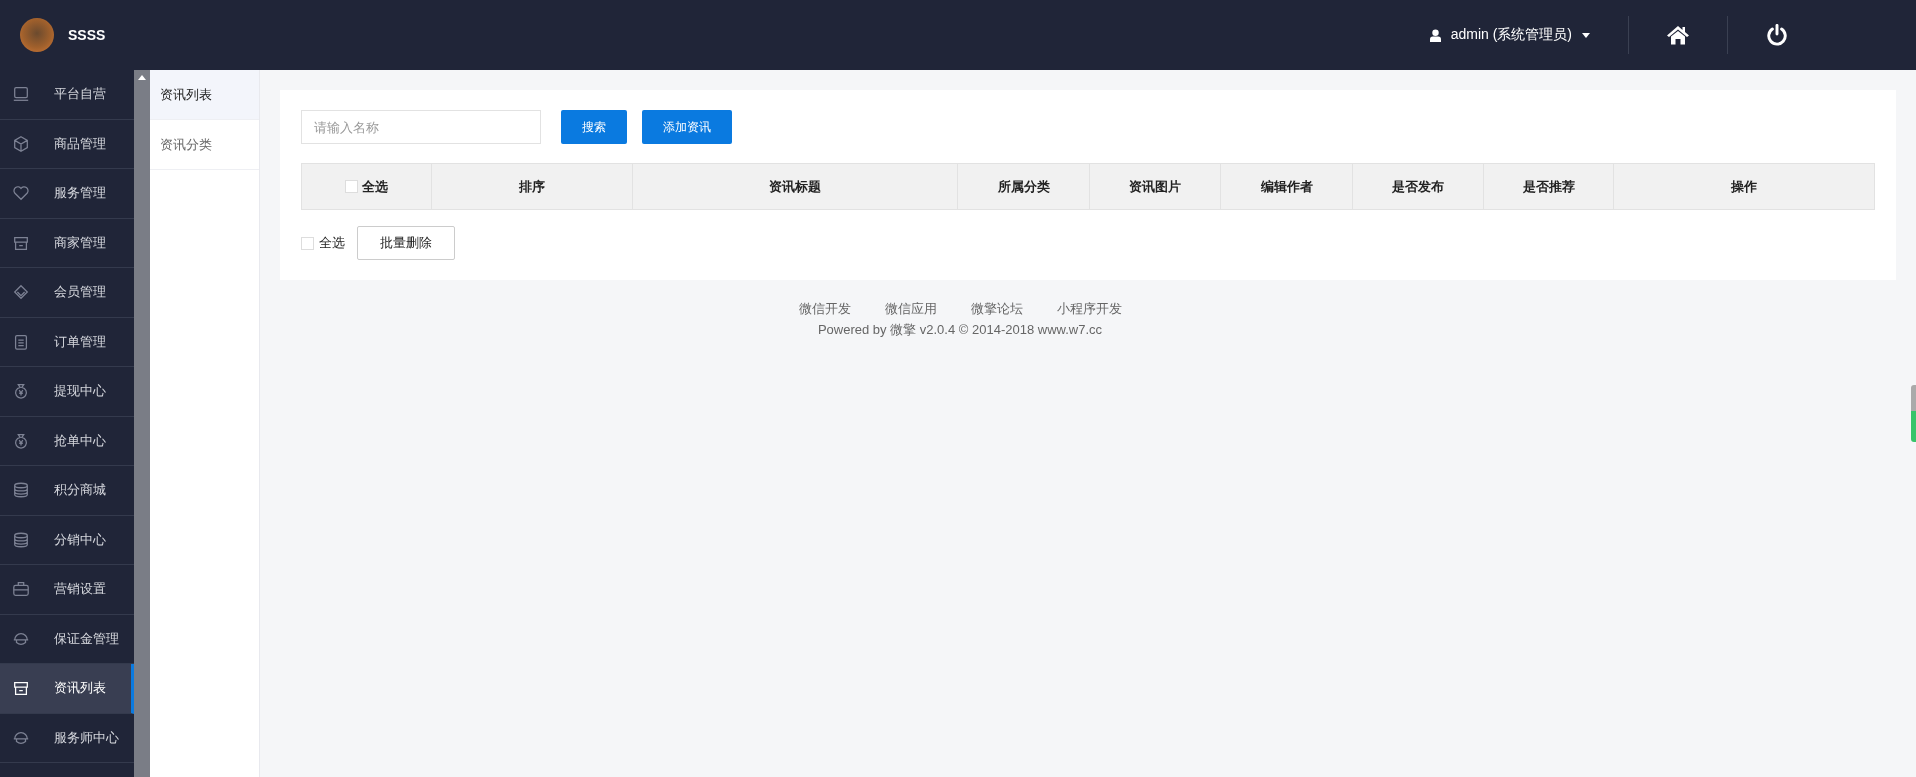  I want to click on select-all-label: 全选, so click(332, 243).